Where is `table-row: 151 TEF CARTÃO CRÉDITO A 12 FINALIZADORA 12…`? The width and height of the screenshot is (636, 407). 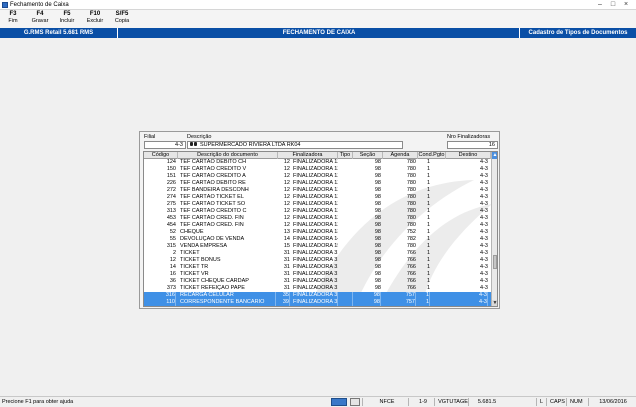
table-row: 151 TEF CARTÃO CRÉDITO A 12 FINALIZADORA 12… is located at coordinates (317, 176).